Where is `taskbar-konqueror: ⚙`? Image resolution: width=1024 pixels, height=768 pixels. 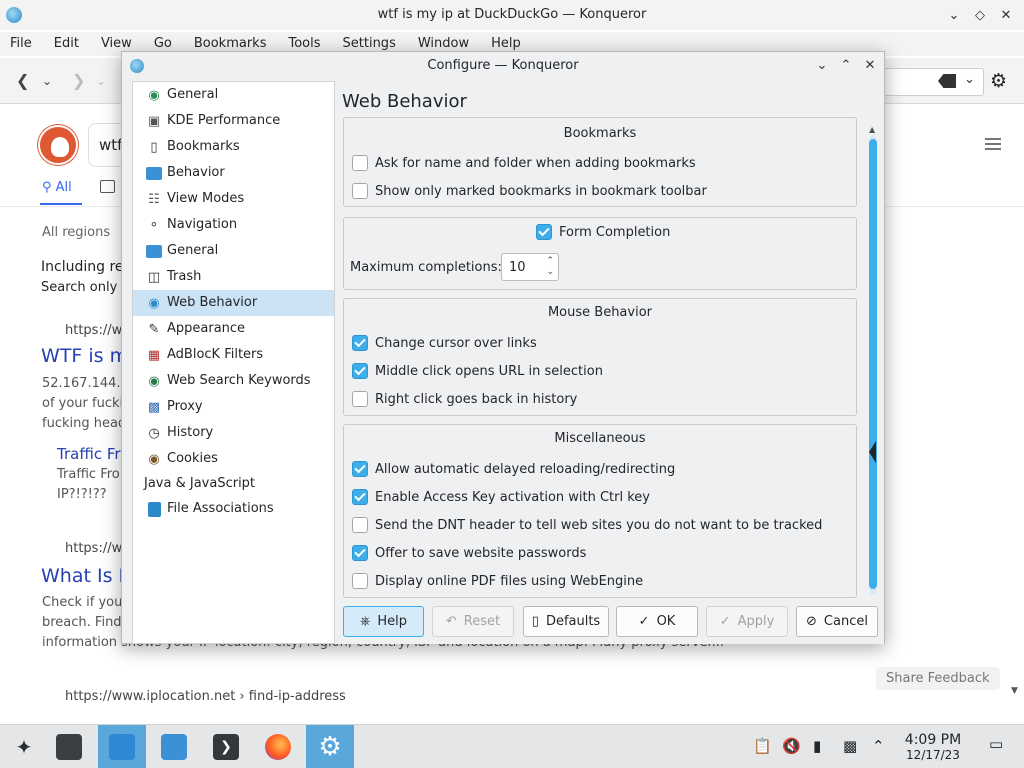
taskbar-konqueror: ⚙ is located at coordinates (330, 746).